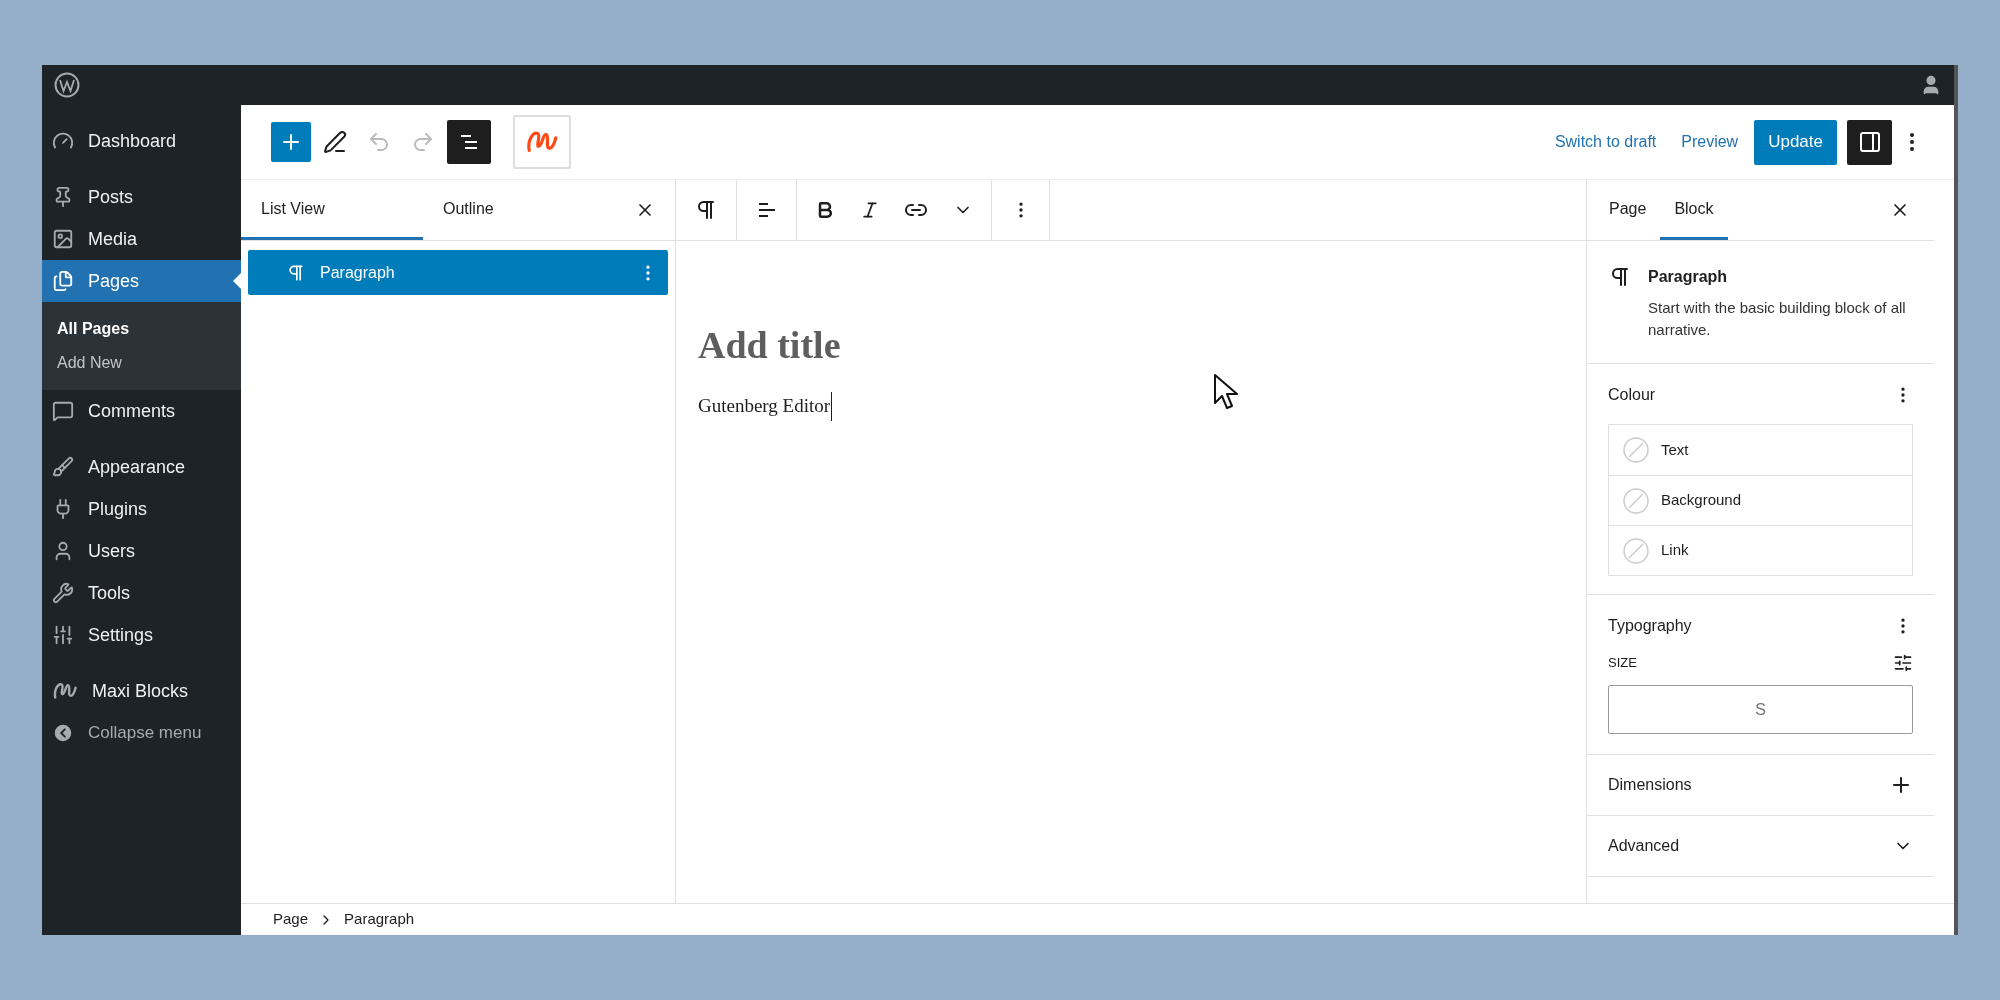 The width and height of the screenshot is (2000, 1000). What do you see at coordinates (63, 411) in the screenshot?
I see `comment-icon` at bounding box center [63, 411].